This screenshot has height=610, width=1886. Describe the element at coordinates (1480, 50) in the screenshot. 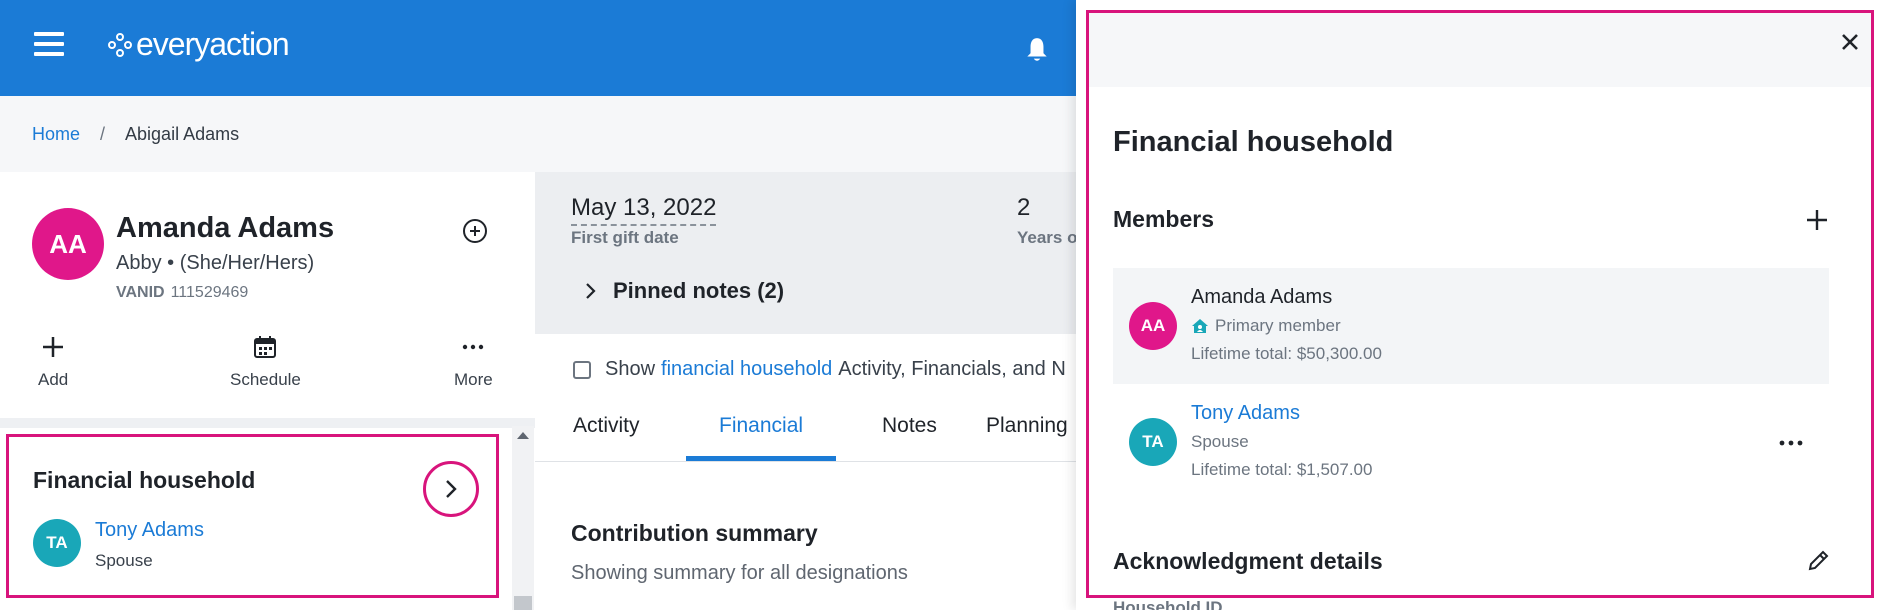

I see `drawer-header` at that location.